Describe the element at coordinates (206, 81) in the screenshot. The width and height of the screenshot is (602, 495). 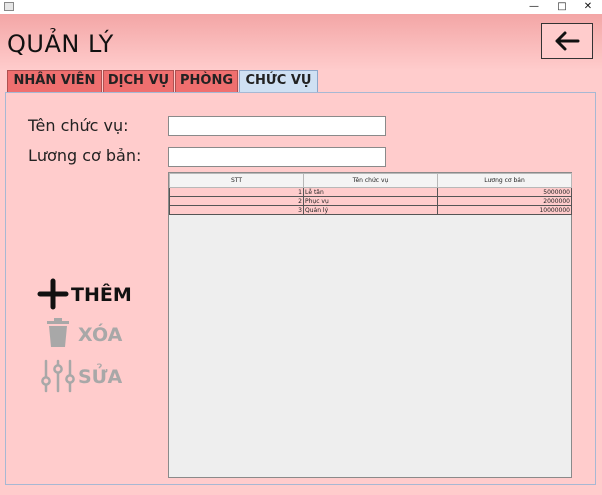
I see `tab-phong: PHÒNG` at that location.